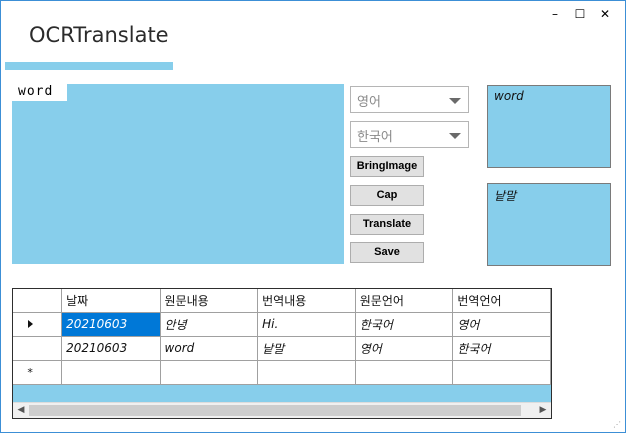 Image resolution: width=626 pixels, height=433 pixels. Describe the element at coordinates (111, 301) in the screenshot. I see `column-header: 날짜` at that location.